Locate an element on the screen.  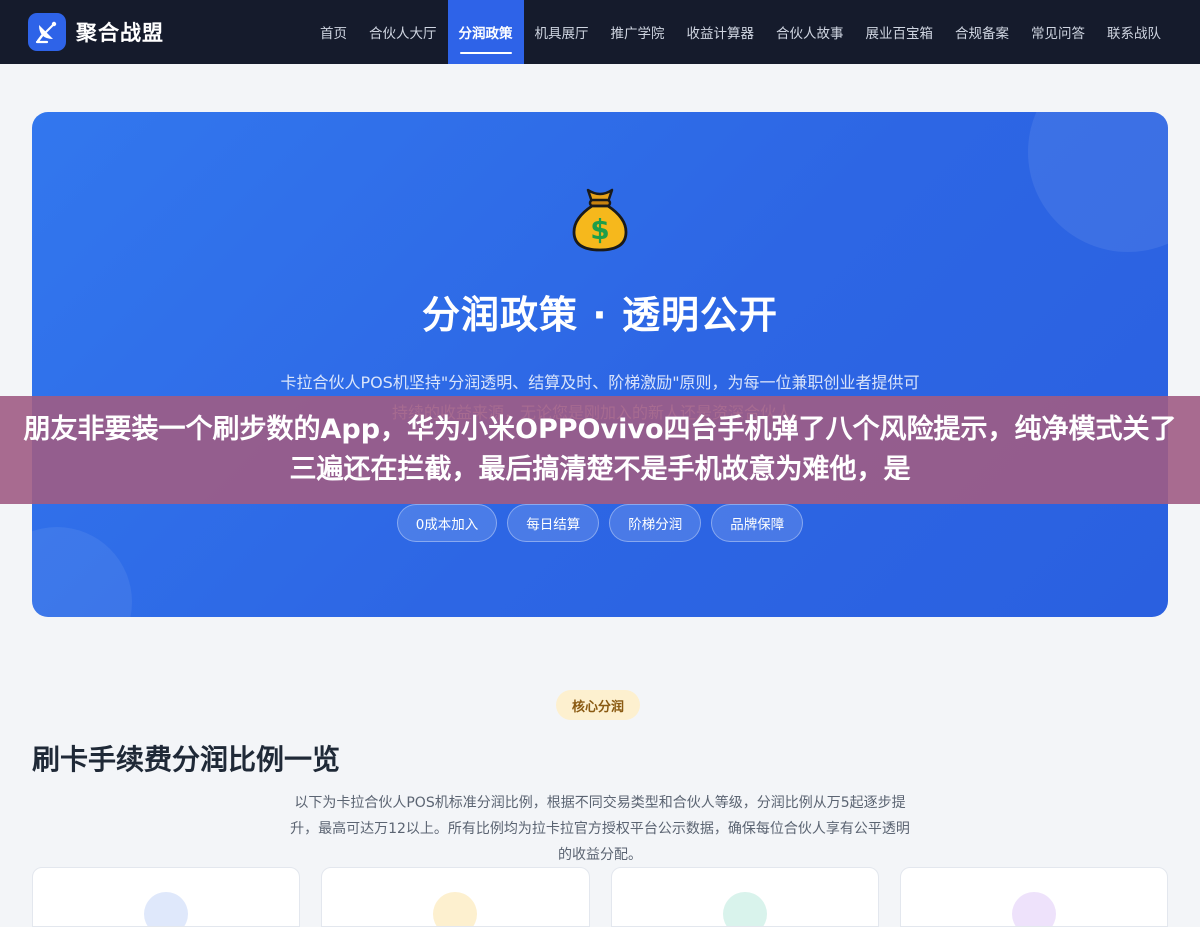
decorative-circle is located at coordinates (1098, 182).